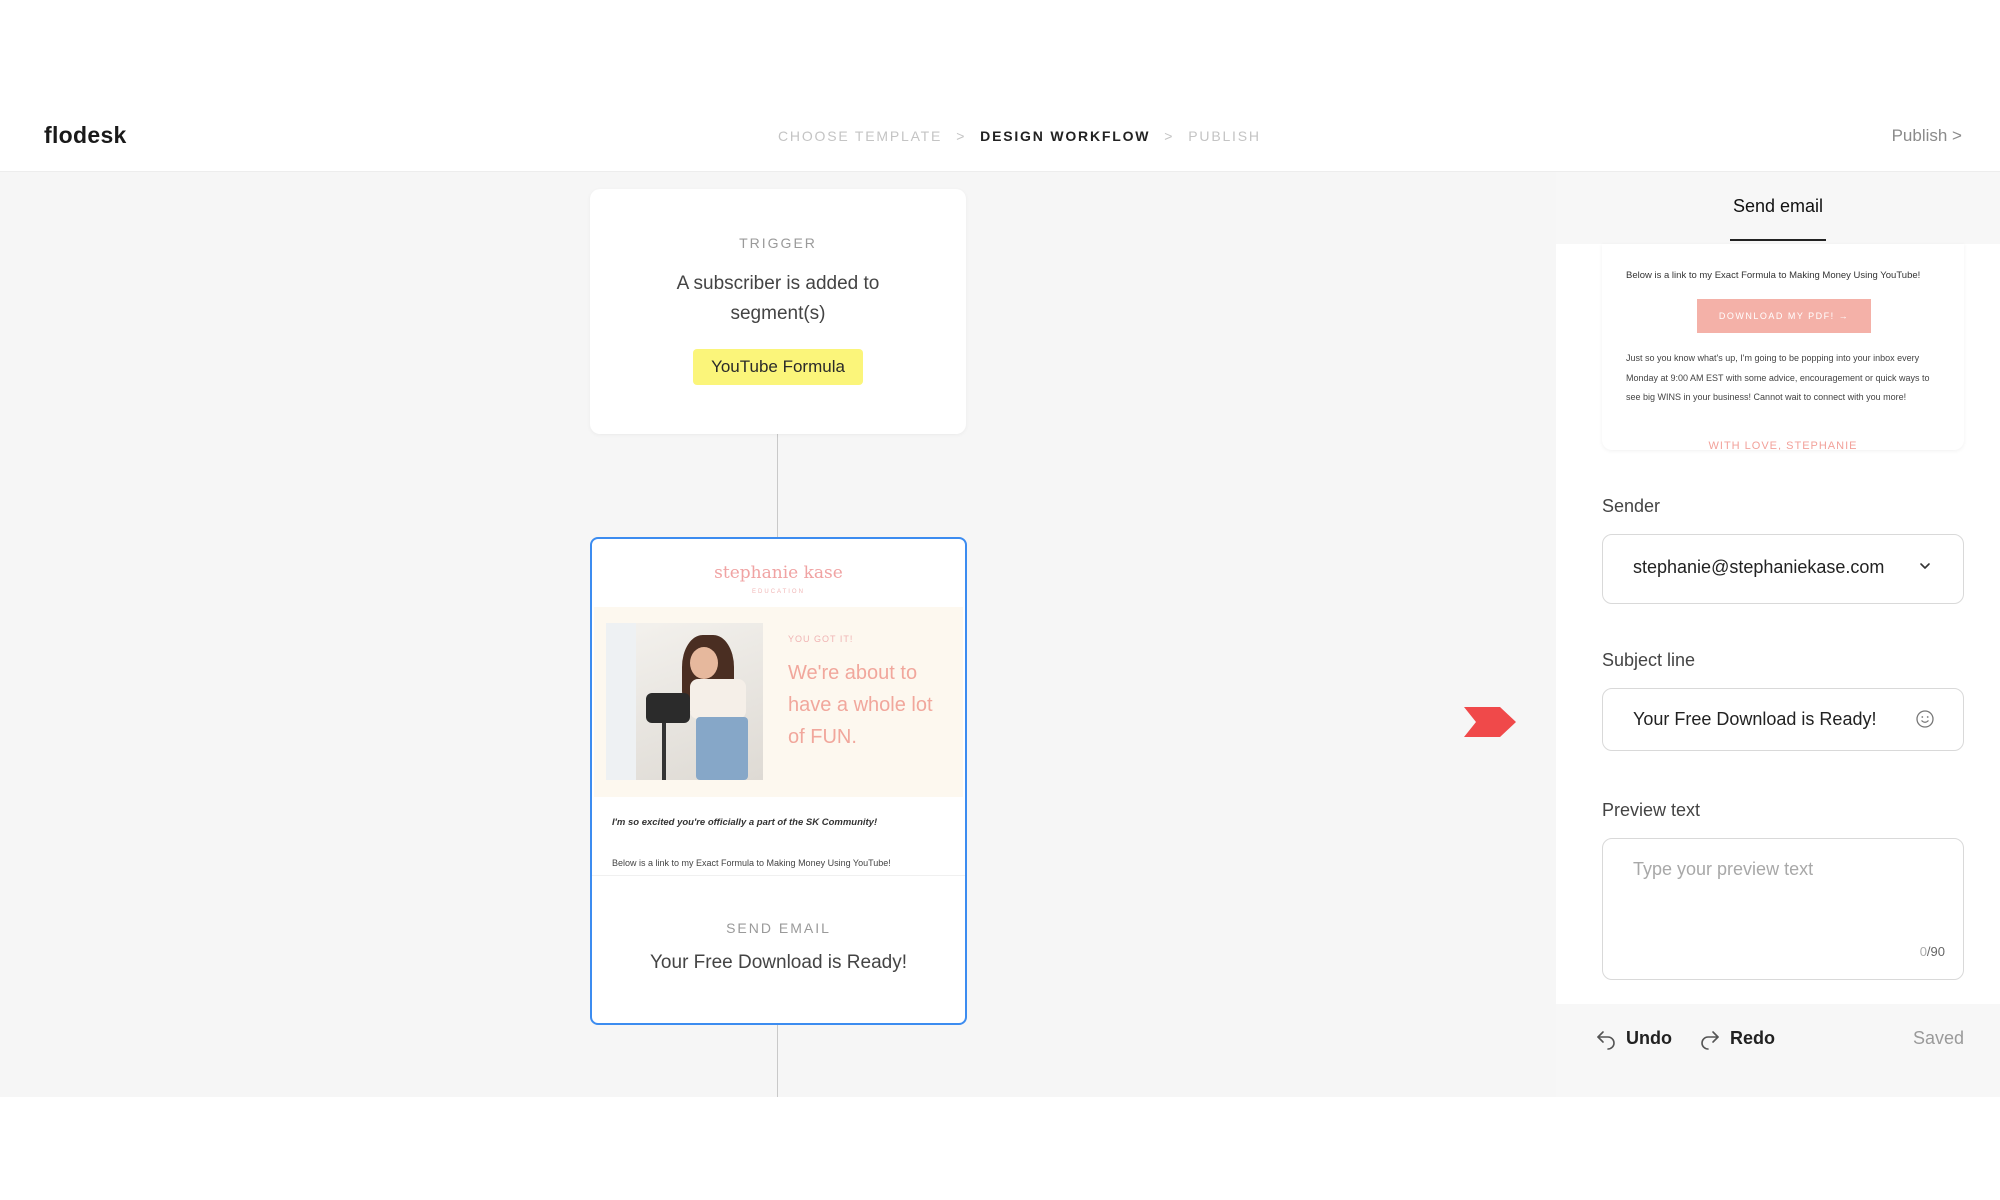 This screenshot has width=2000, height=1200. I want to click on undo-button: Undo, so click(1633, 1038).